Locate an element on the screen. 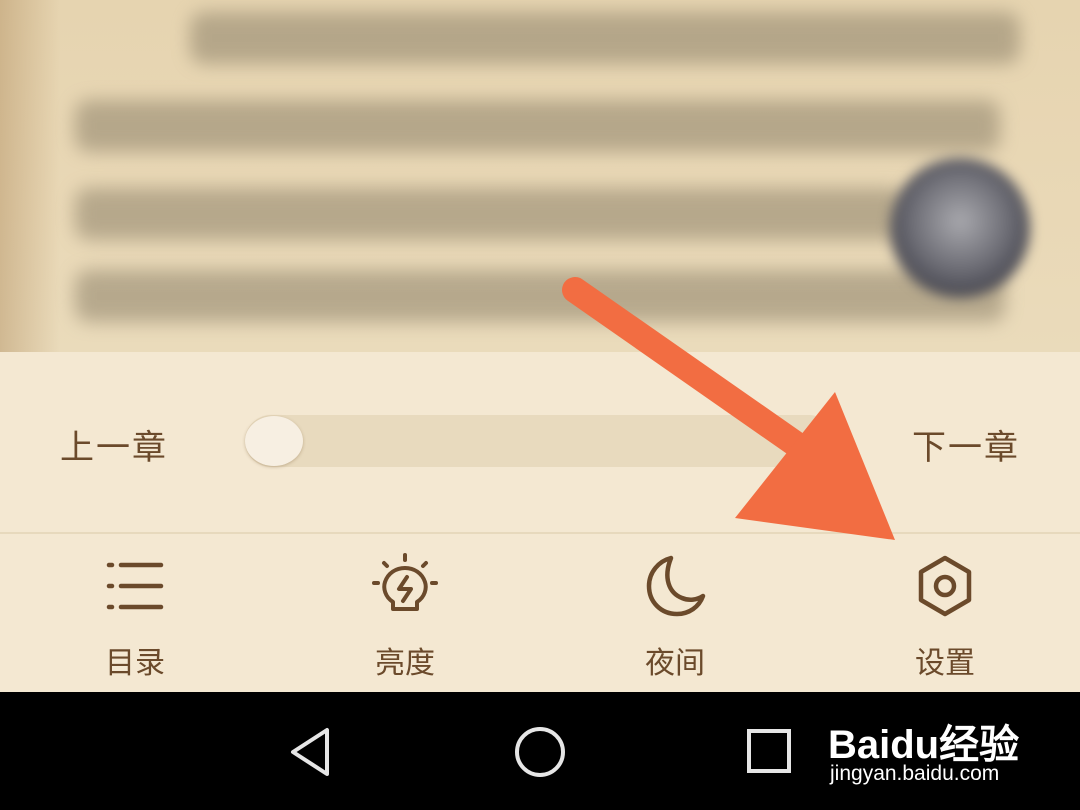 This screenshot has height=810, width=1080. moon-icon is located at coordinates (676, 586).